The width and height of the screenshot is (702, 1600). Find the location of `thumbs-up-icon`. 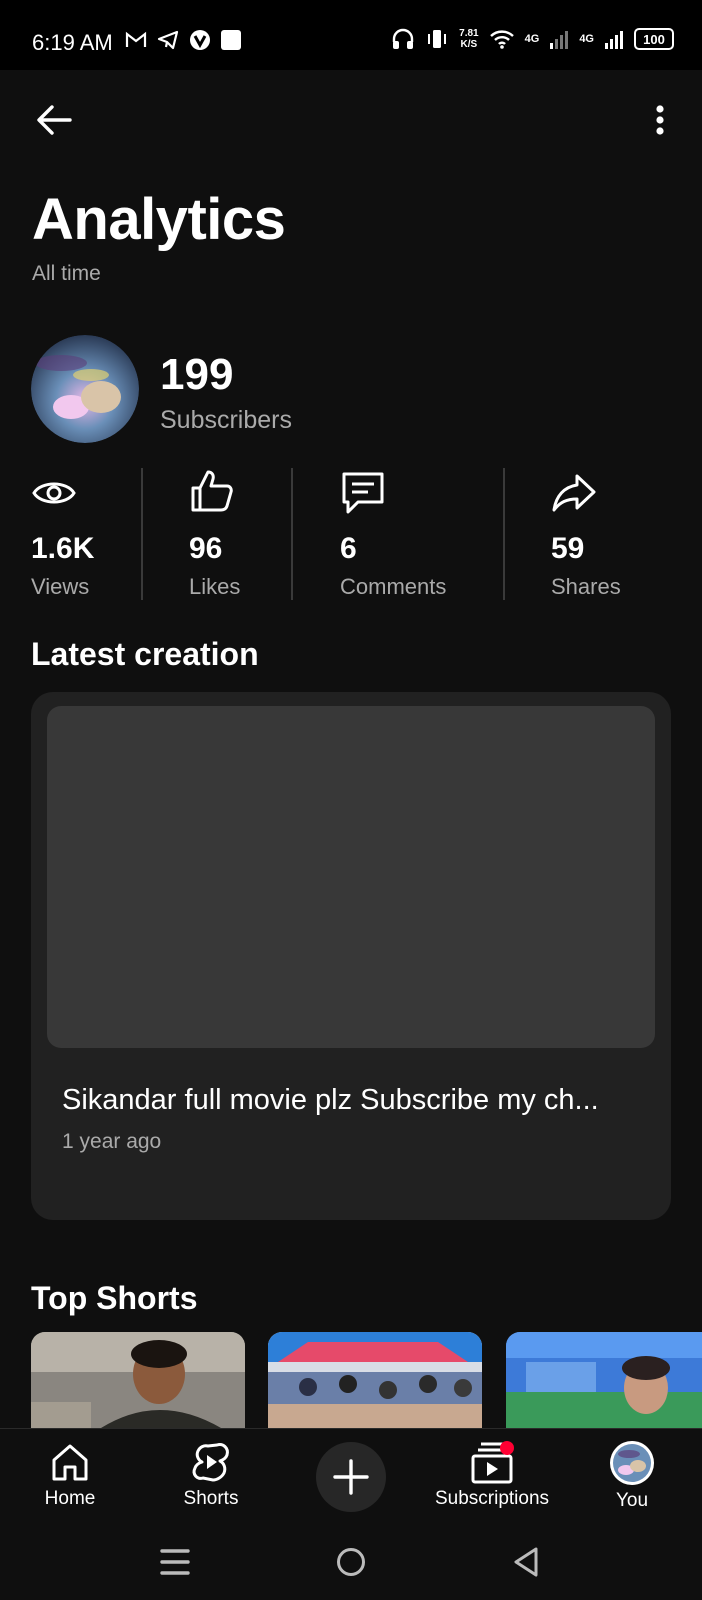

thumbs-up-icon is located at coordinates (212, 491).